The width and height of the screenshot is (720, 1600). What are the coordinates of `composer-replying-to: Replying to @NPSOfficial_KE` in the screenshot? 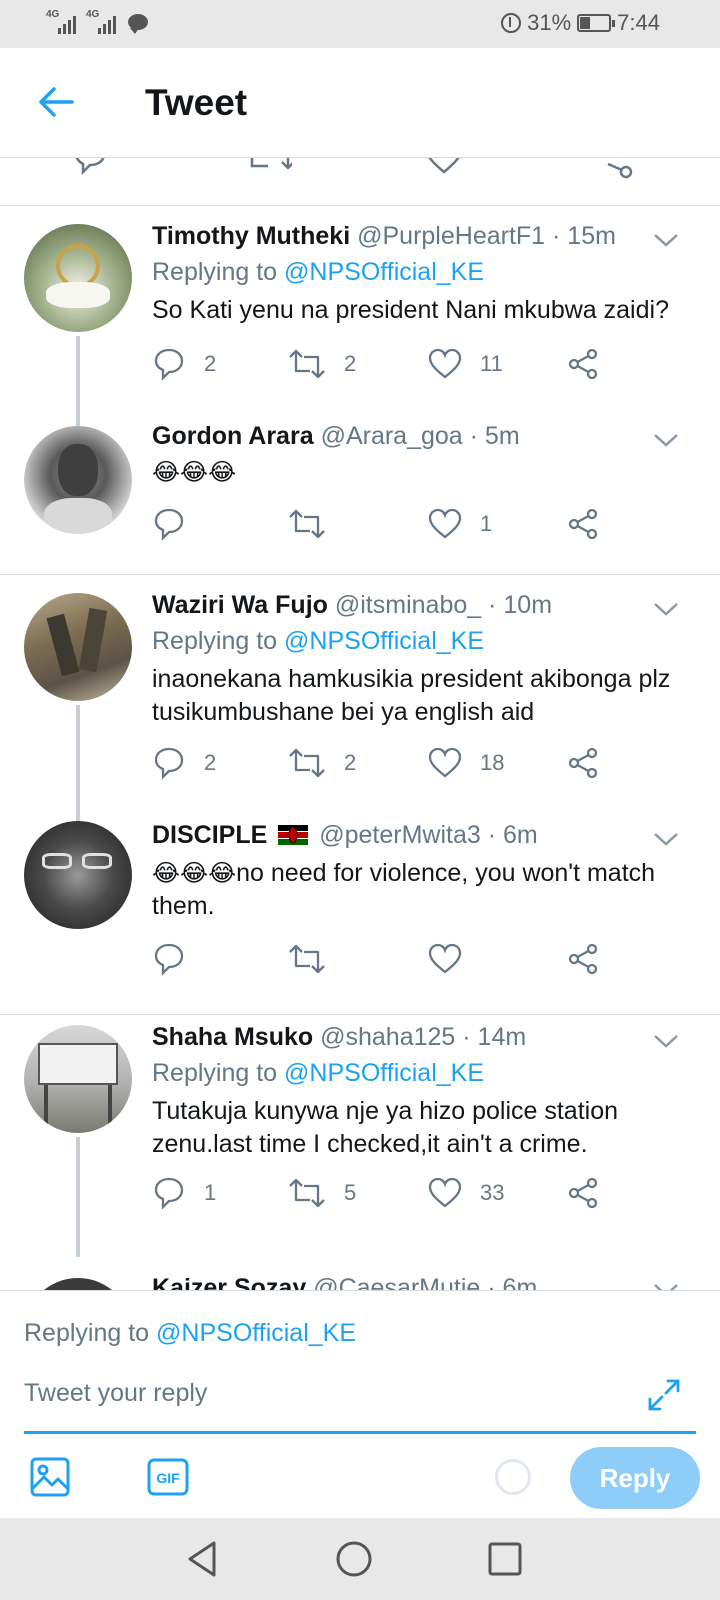 It's located at (190, 1333).